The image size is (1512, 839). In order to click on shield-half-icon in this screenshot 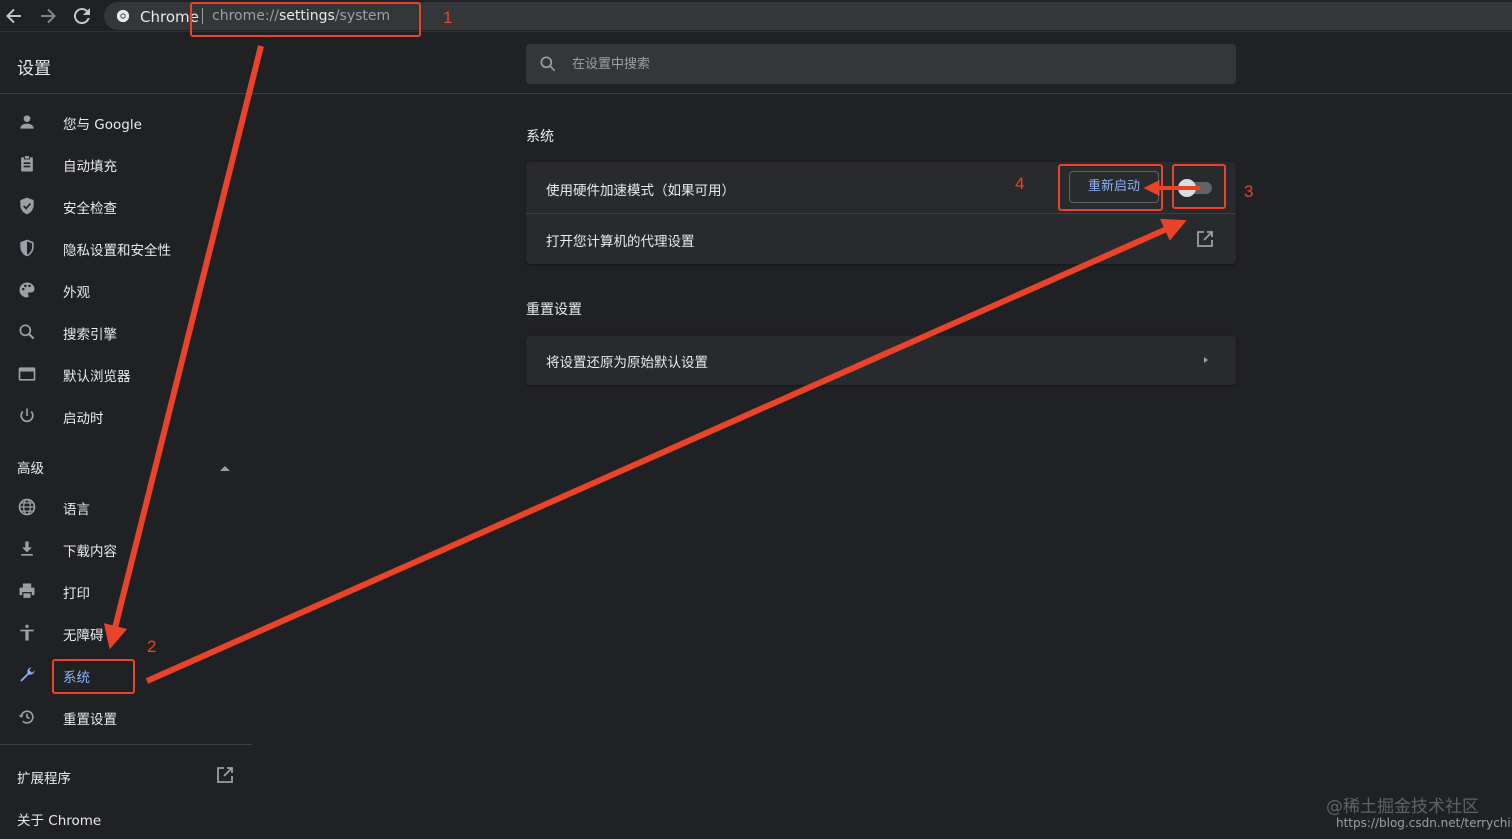, I will do `click(27, 248)`.